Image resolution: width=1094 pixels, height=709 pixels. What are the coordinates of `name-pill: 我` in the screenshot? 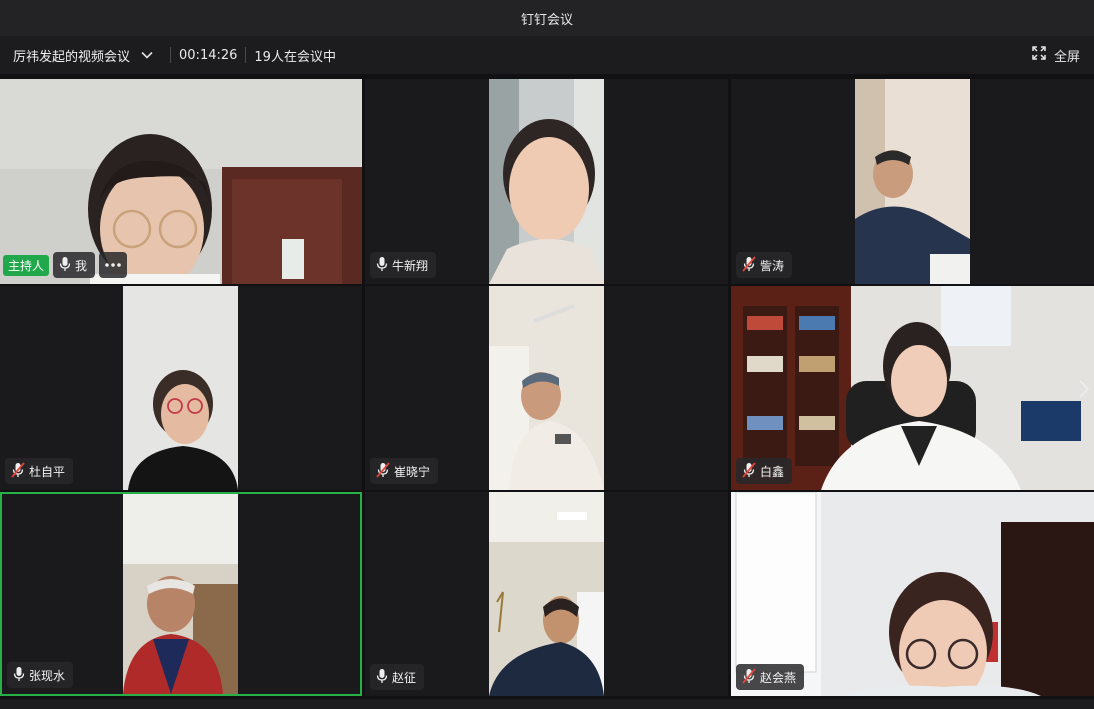 It's located at (74, 265).